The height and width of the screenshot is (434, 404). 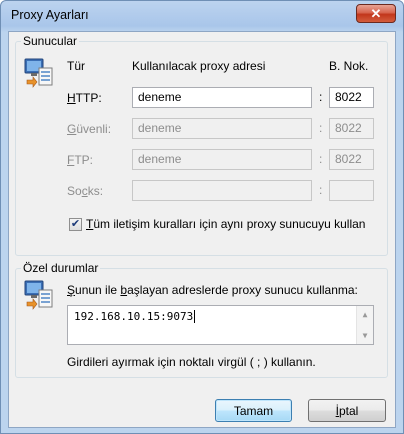 What do you see at coordinates (61, 268) in the screenshot?
I see `exceptions-legend: Özel durumlar` at bounding box center [61, 268].